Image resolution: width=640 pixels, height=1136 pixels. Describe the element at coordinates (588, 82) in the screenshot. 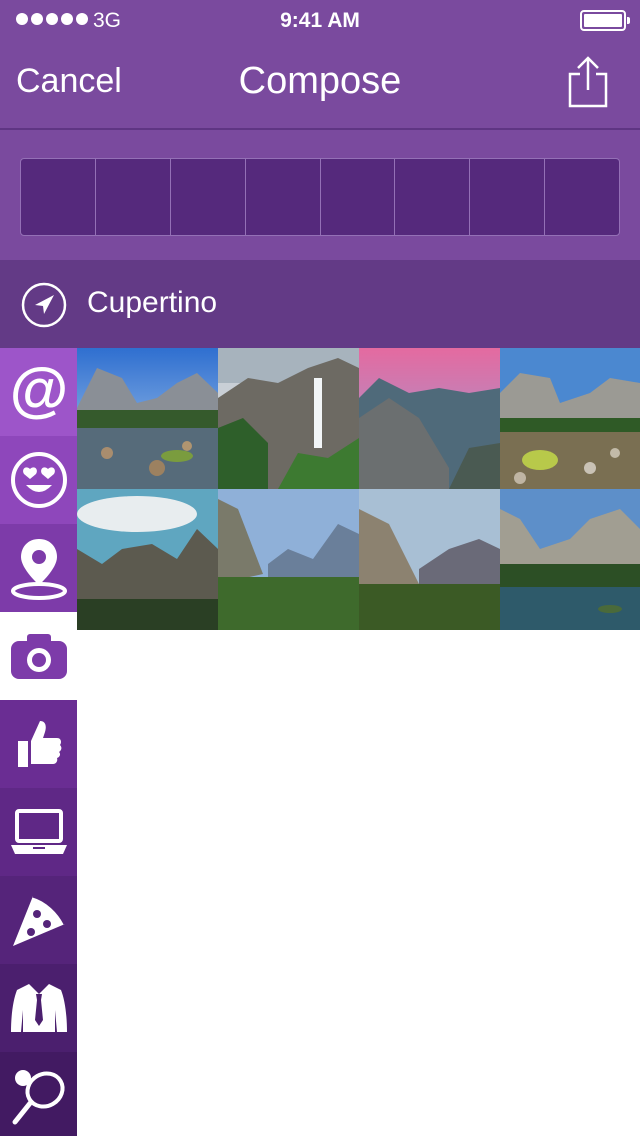

I see `share-icon` at that location.